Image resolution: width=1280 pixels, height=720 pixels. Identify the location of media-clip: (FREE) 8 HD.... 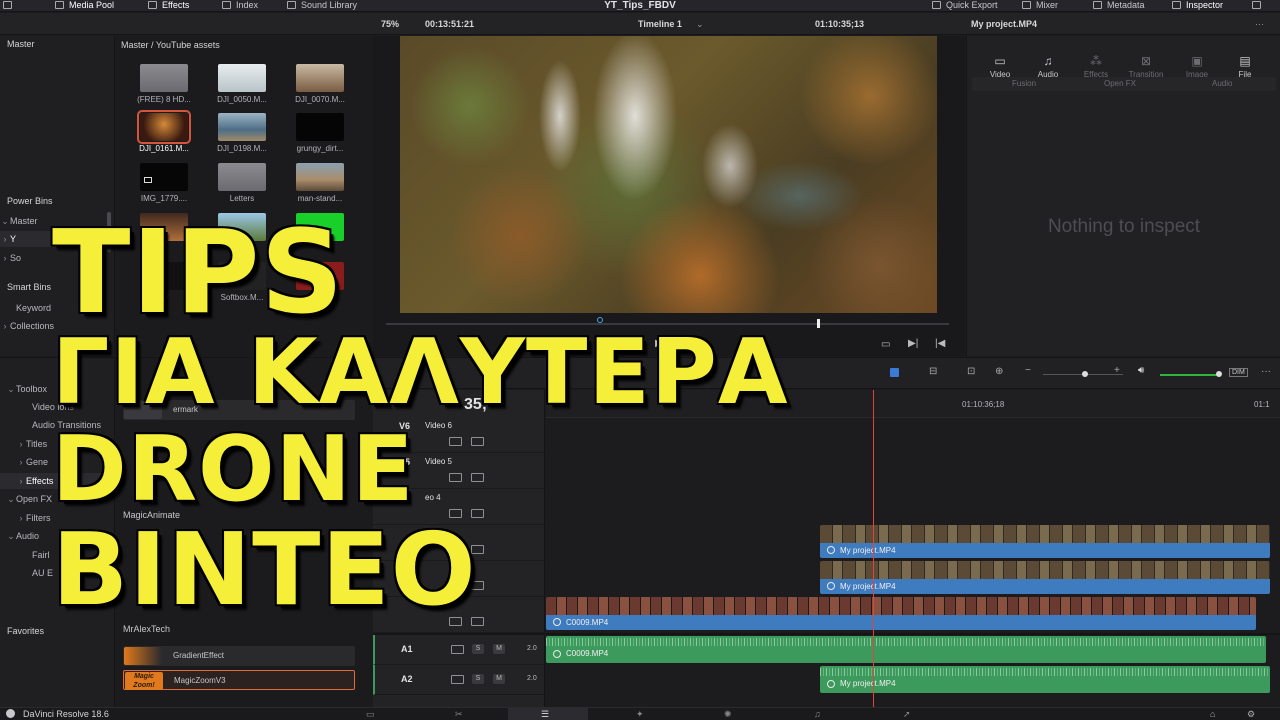
(164, 87).